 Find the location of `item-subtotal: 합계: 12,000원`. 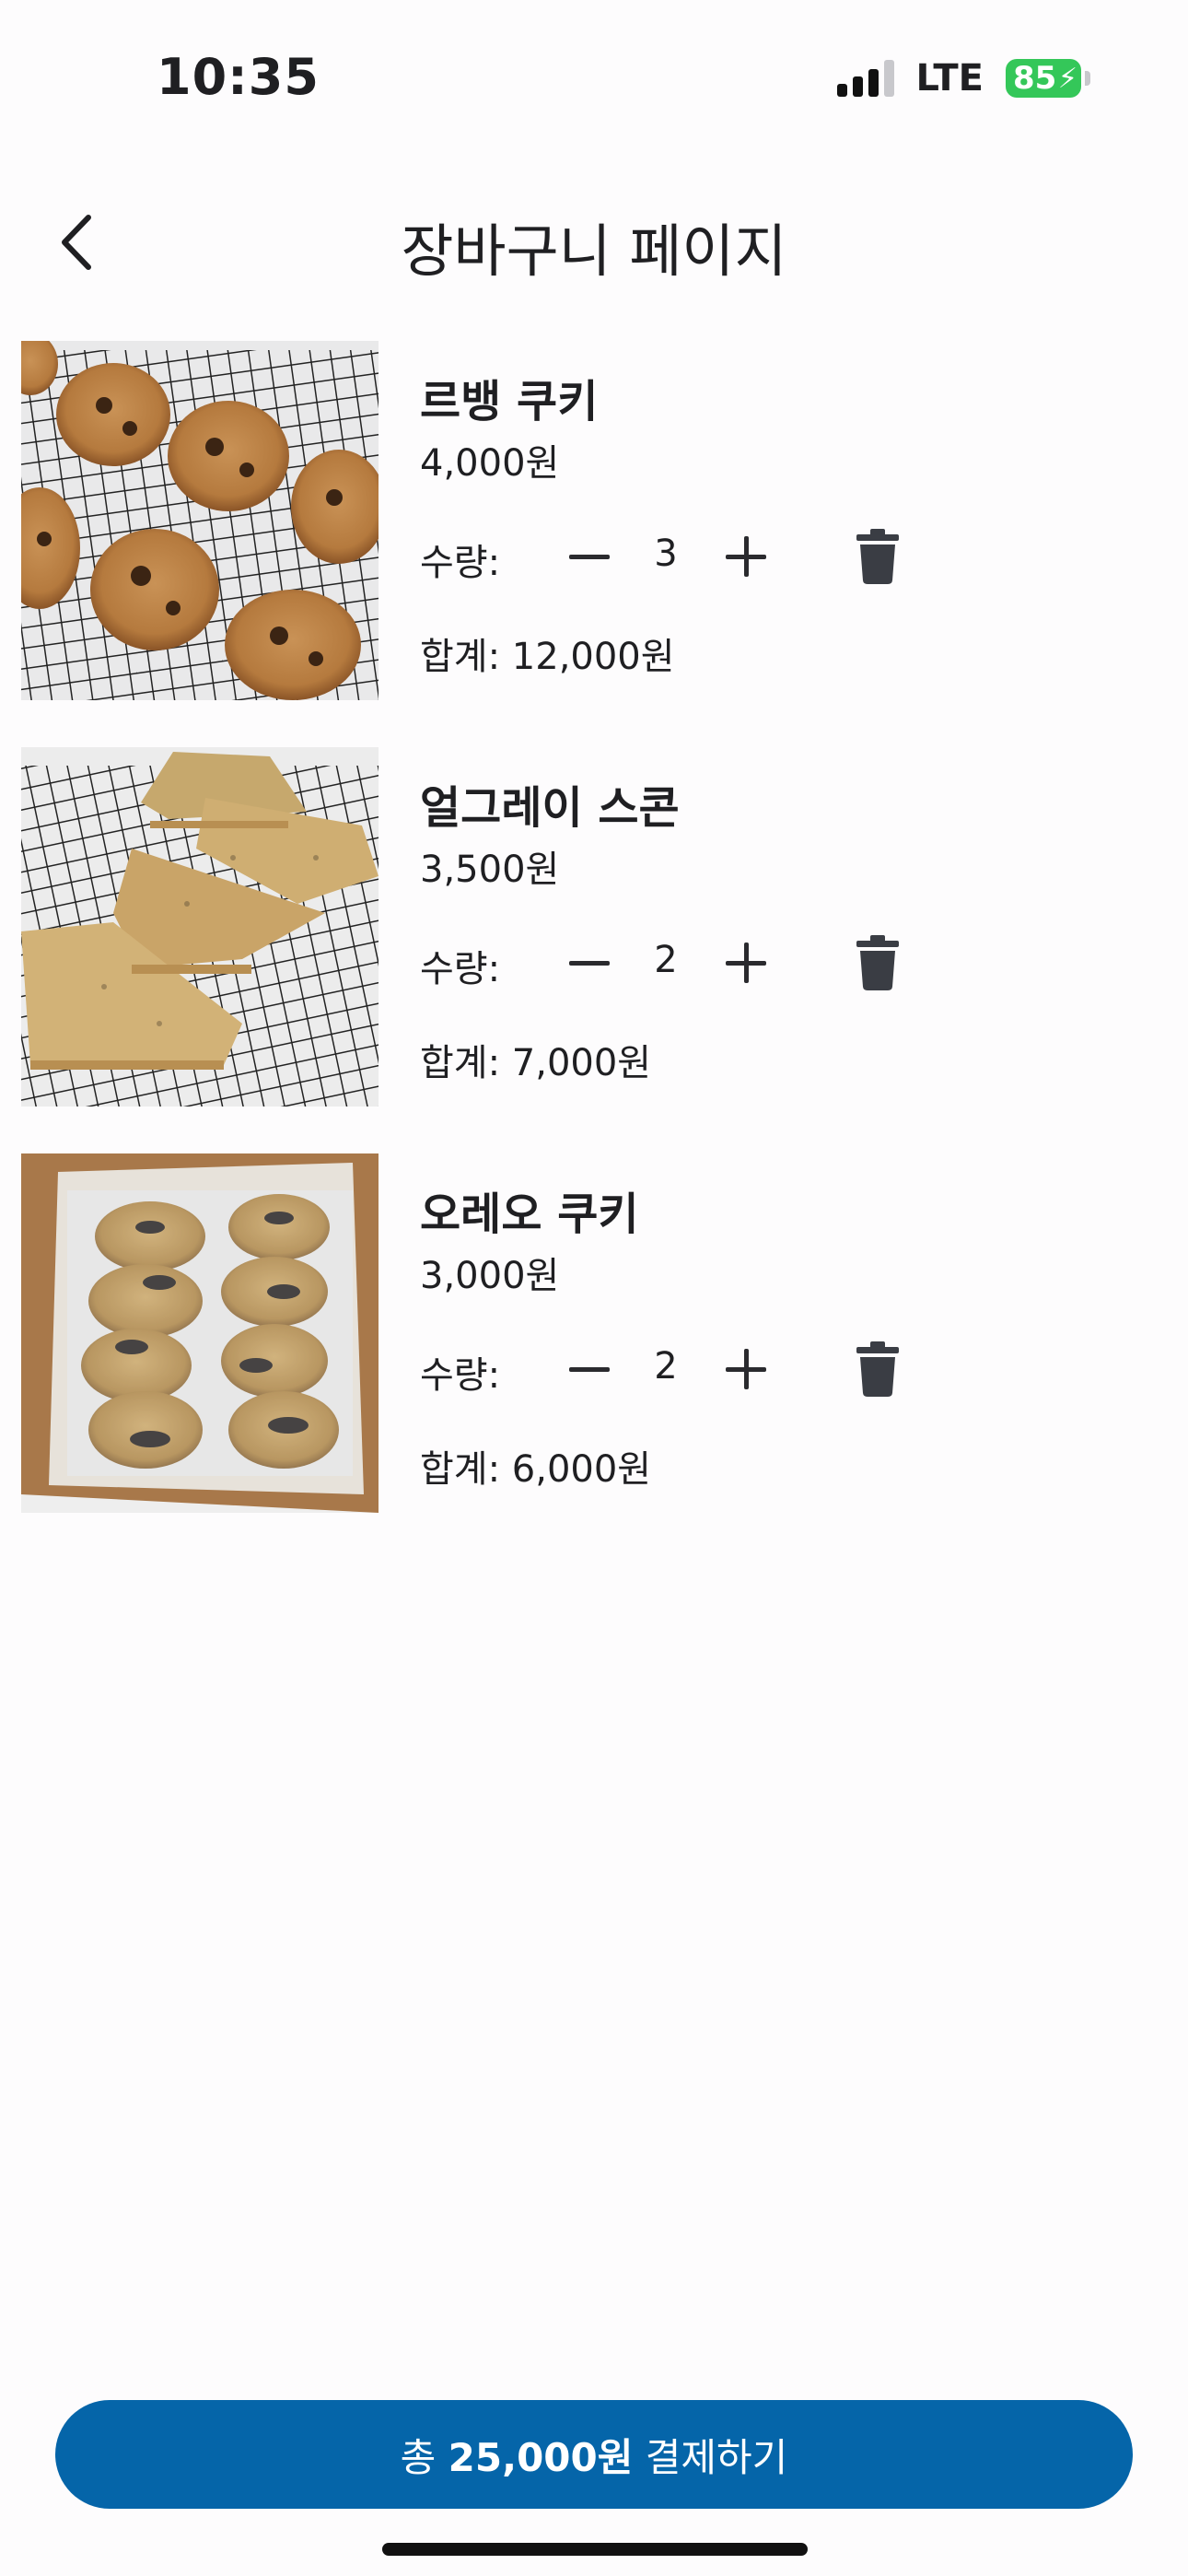

item-subtotal: 합계: 12,000원 is located at coordinates (547, 657).